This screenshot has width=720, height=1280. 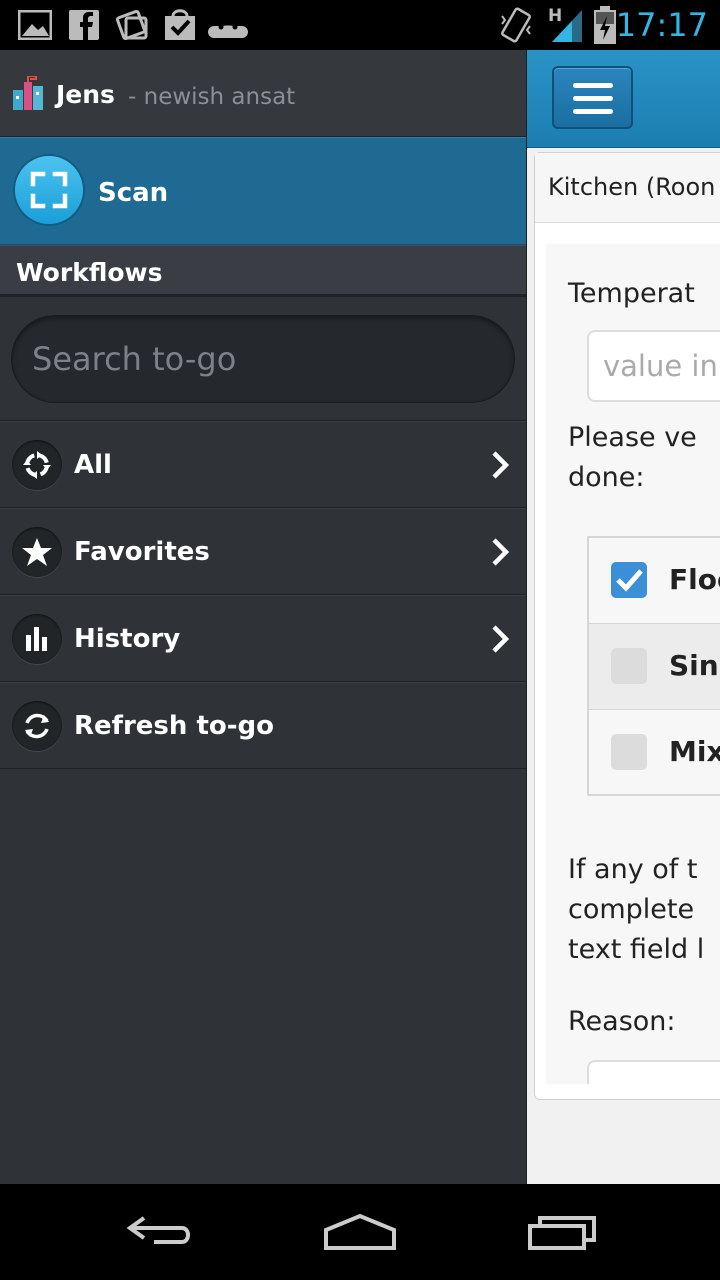 I want to click on sidebar-item-favorites: Favorites, so click(x=263, y=551).